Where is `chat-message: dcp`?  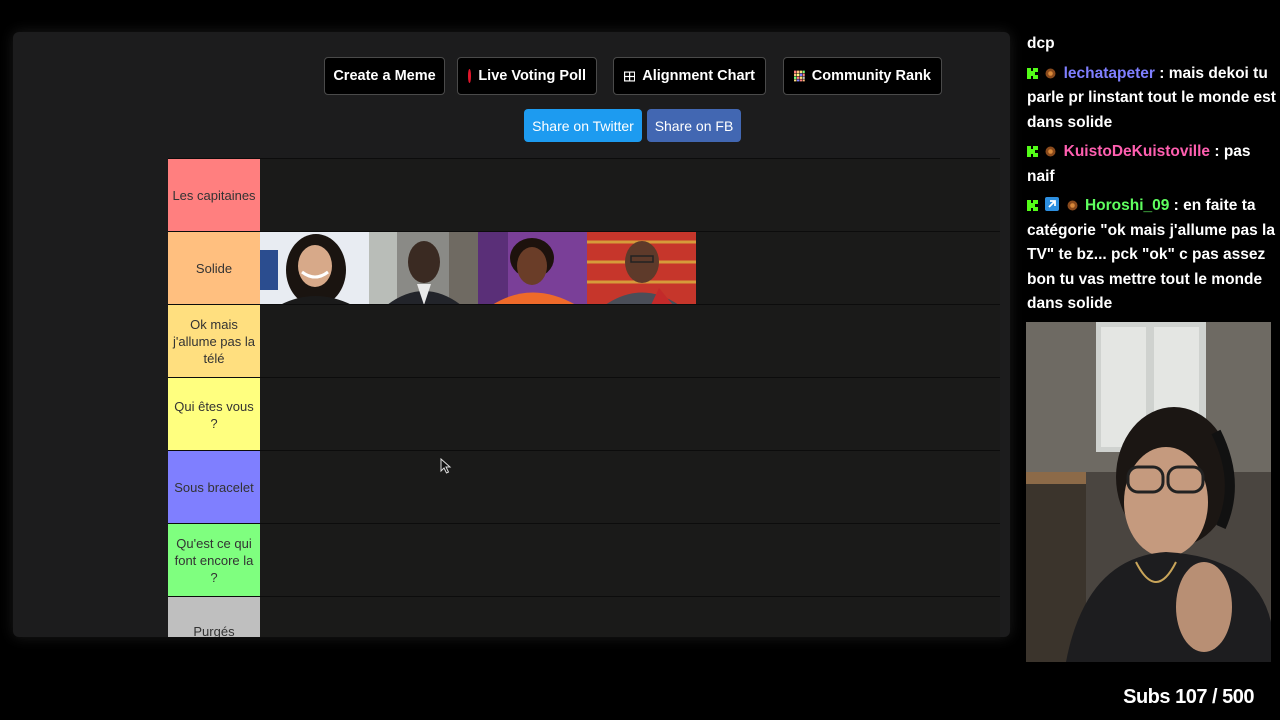 chat-message: dcp is located at coordinates (1152, 44).